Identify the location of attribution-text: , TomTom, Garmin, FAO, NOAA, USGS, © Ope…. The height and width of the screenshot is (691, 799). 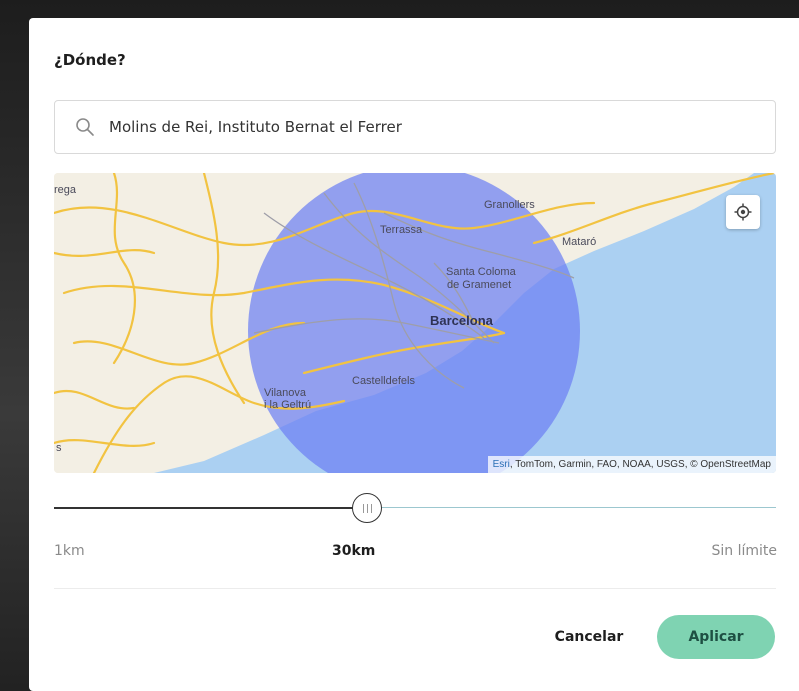
(640, 464).